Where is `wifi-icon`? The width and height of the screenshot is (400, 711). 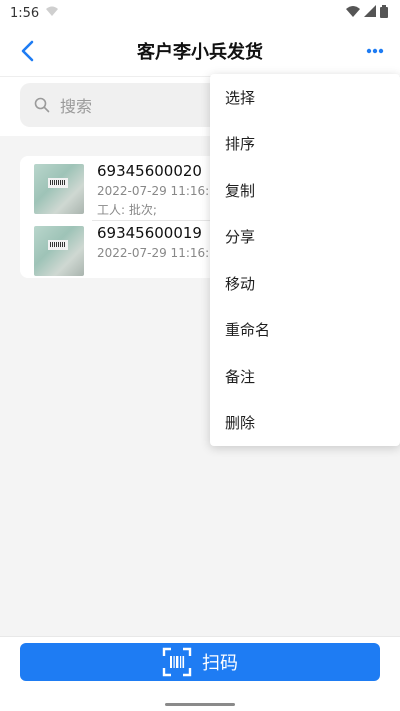
wifi-icon is located at coordinates (353, 13).